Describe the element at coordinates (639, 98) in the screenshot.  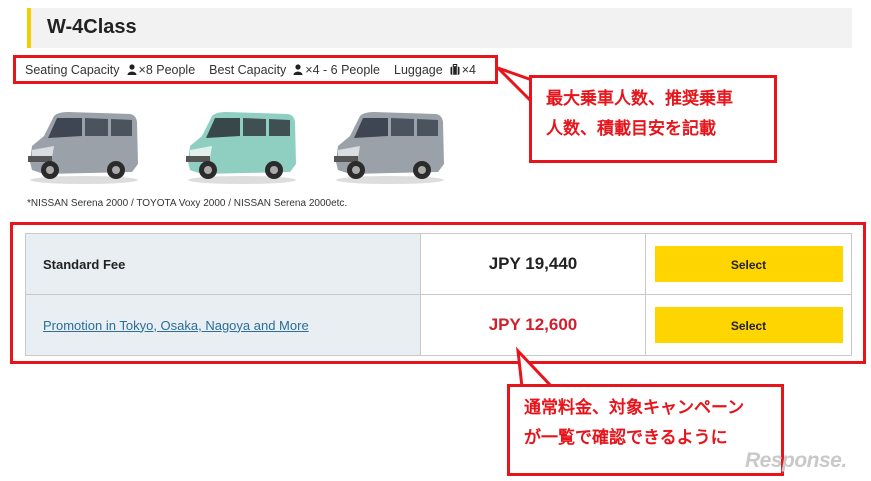
I see `callout-top-line-1: 最大乗車人数、推奨乗車` at that location.